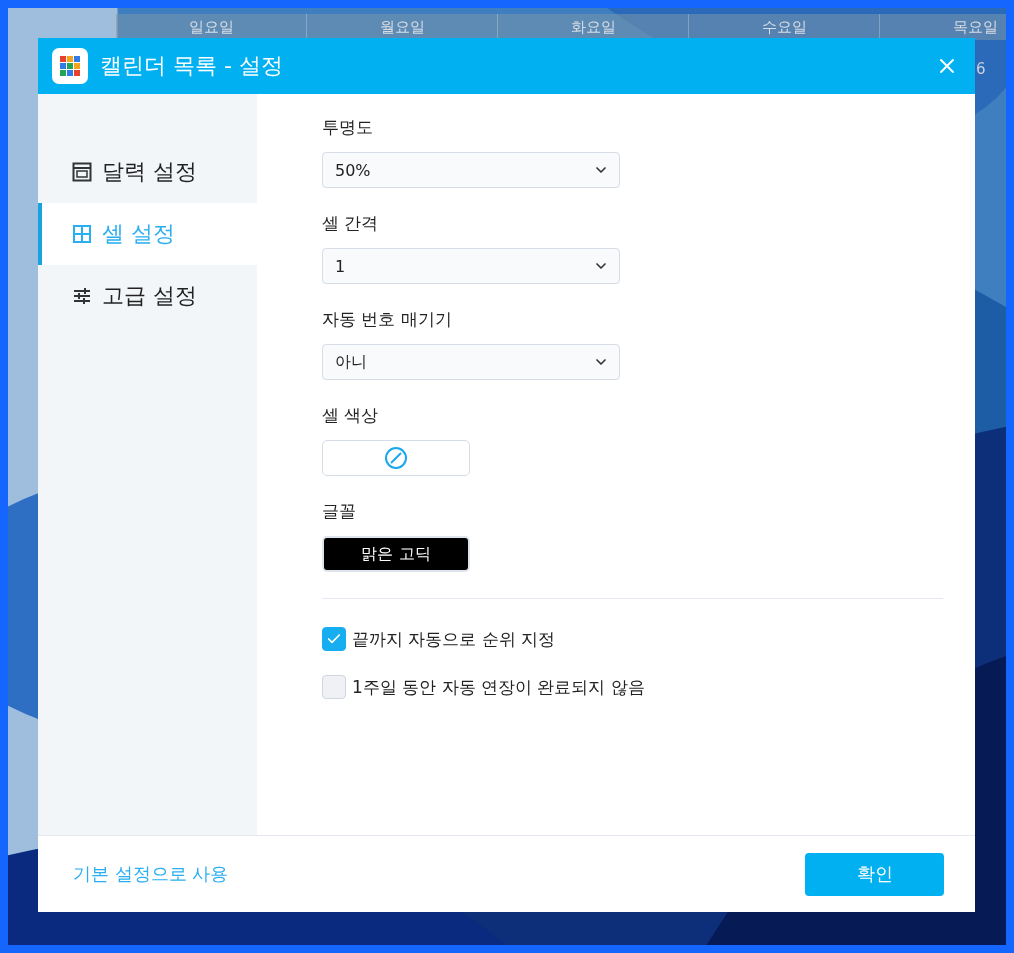 Image resolution: width=1014 pixels, height=953 pixels. What do you see at coordinates (82, 234) in the screenshot?
I see `grid-icon` at bounding box center [82, 234].